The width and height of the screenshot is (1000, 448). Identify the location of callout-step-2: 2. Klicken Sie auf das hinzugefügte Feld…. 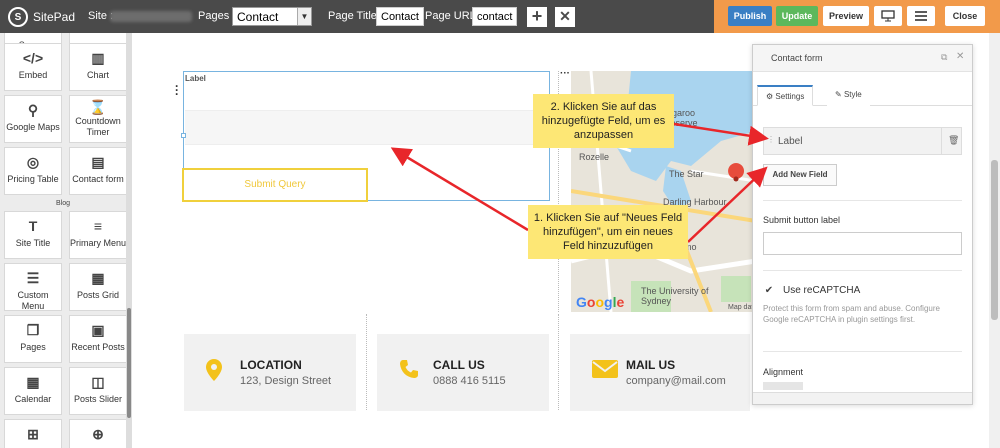
(603, 121).